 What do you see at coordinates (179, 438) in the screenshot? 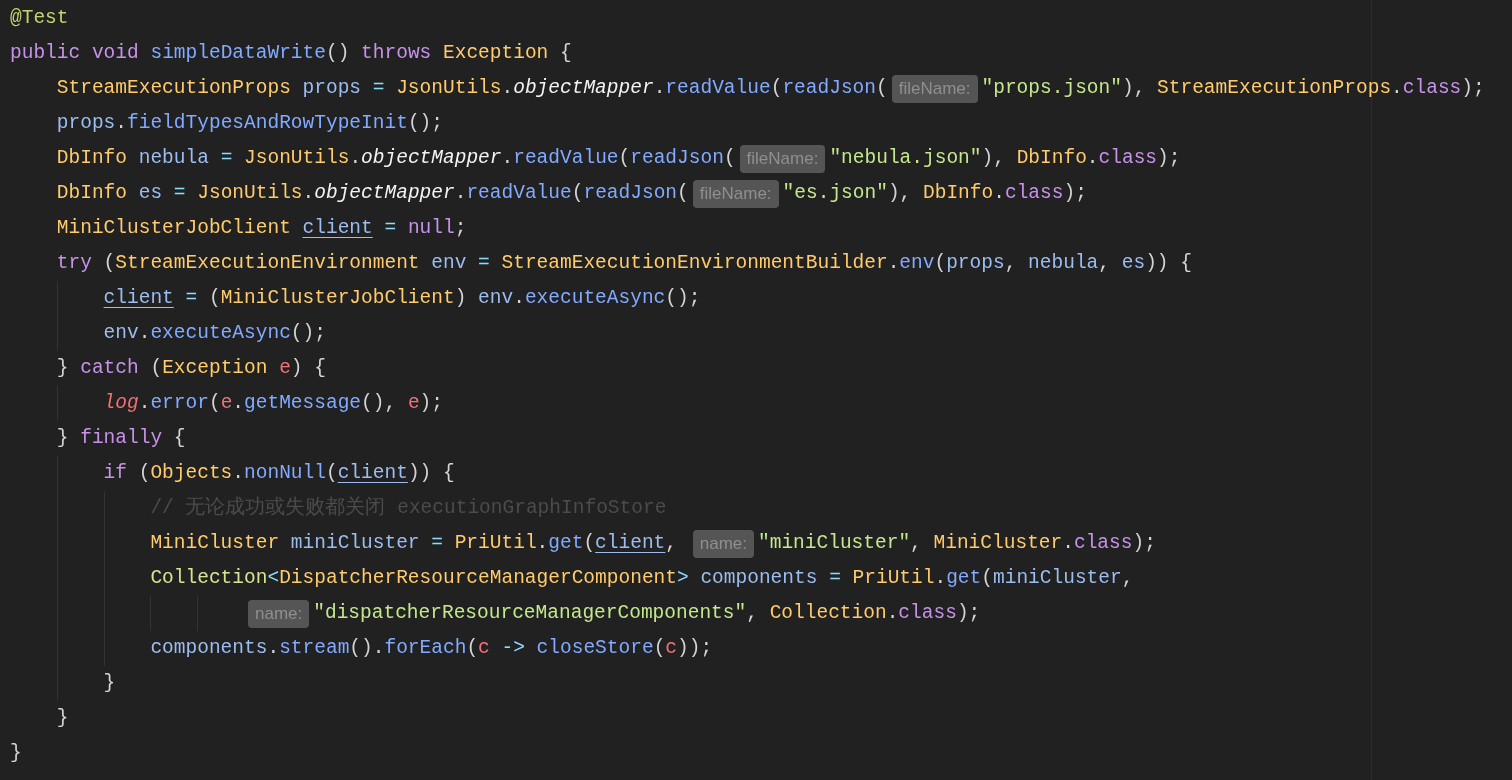
I see `code-token: {` at bounding box center [179, 438].